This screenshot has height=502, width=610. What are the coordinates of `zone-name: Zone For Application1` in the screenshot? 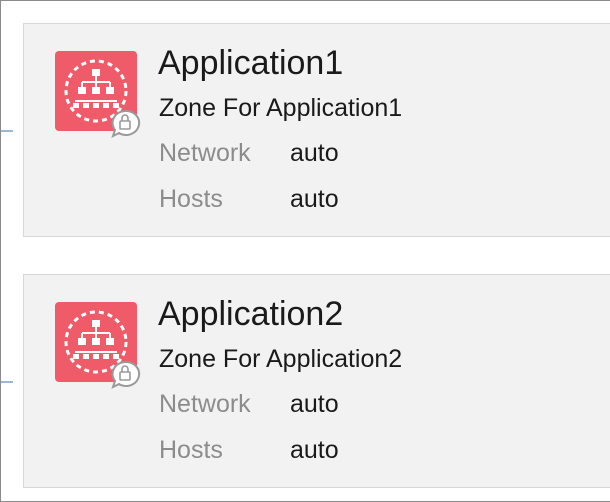 It's located at (281, 108).